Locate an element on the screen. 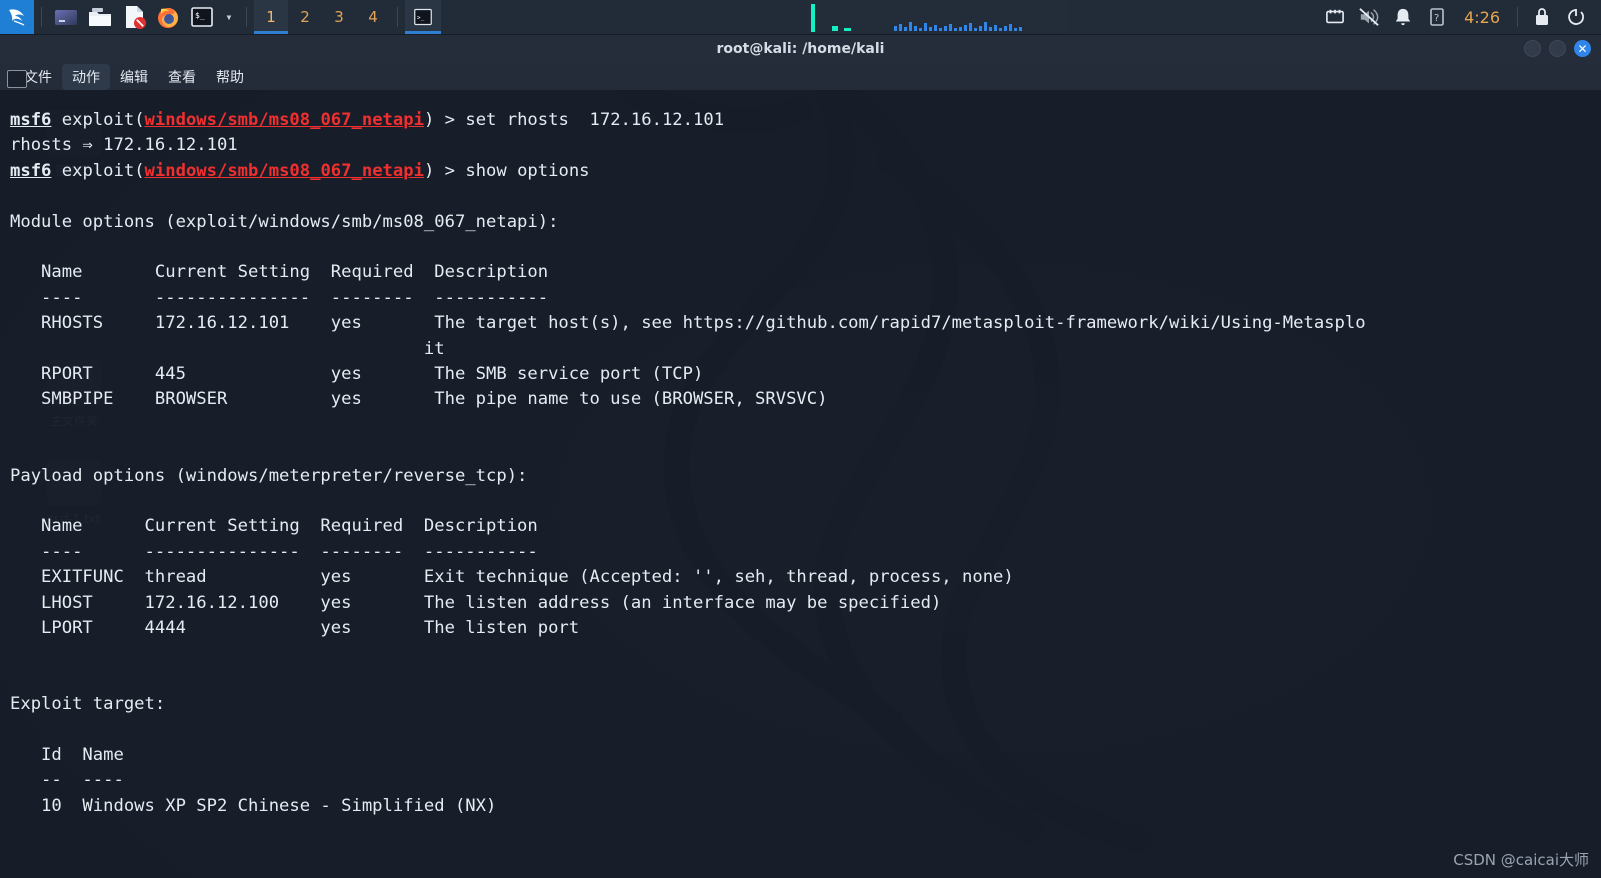 The height and width of the screenshot is (878, 1601). terminal-app-icon is located at coordinates (17, 79).